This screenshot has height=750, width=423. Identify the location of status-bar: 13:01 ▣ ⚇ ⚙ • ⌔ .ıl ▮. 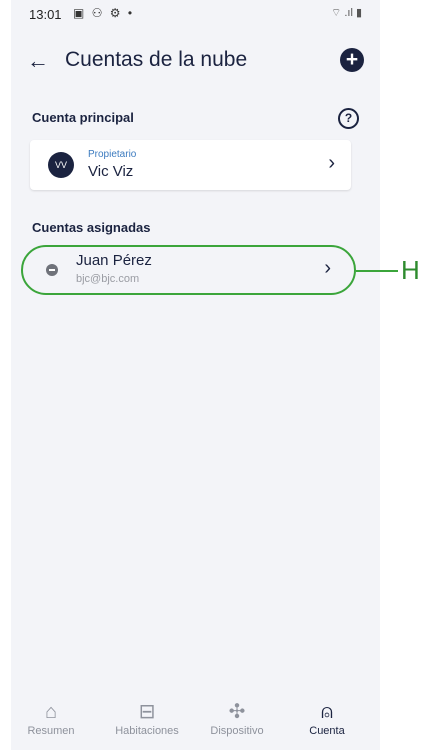
(195, 15).